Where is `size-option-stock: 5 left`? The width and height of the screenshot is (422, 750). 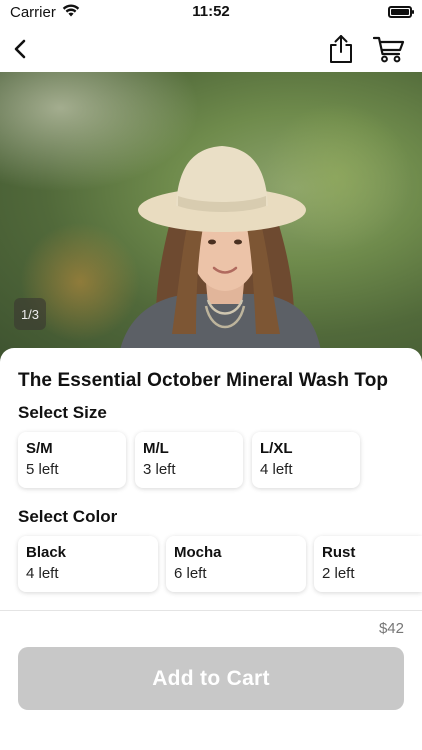 size-option-stock: 5 left is located at coordinates (42, 469).